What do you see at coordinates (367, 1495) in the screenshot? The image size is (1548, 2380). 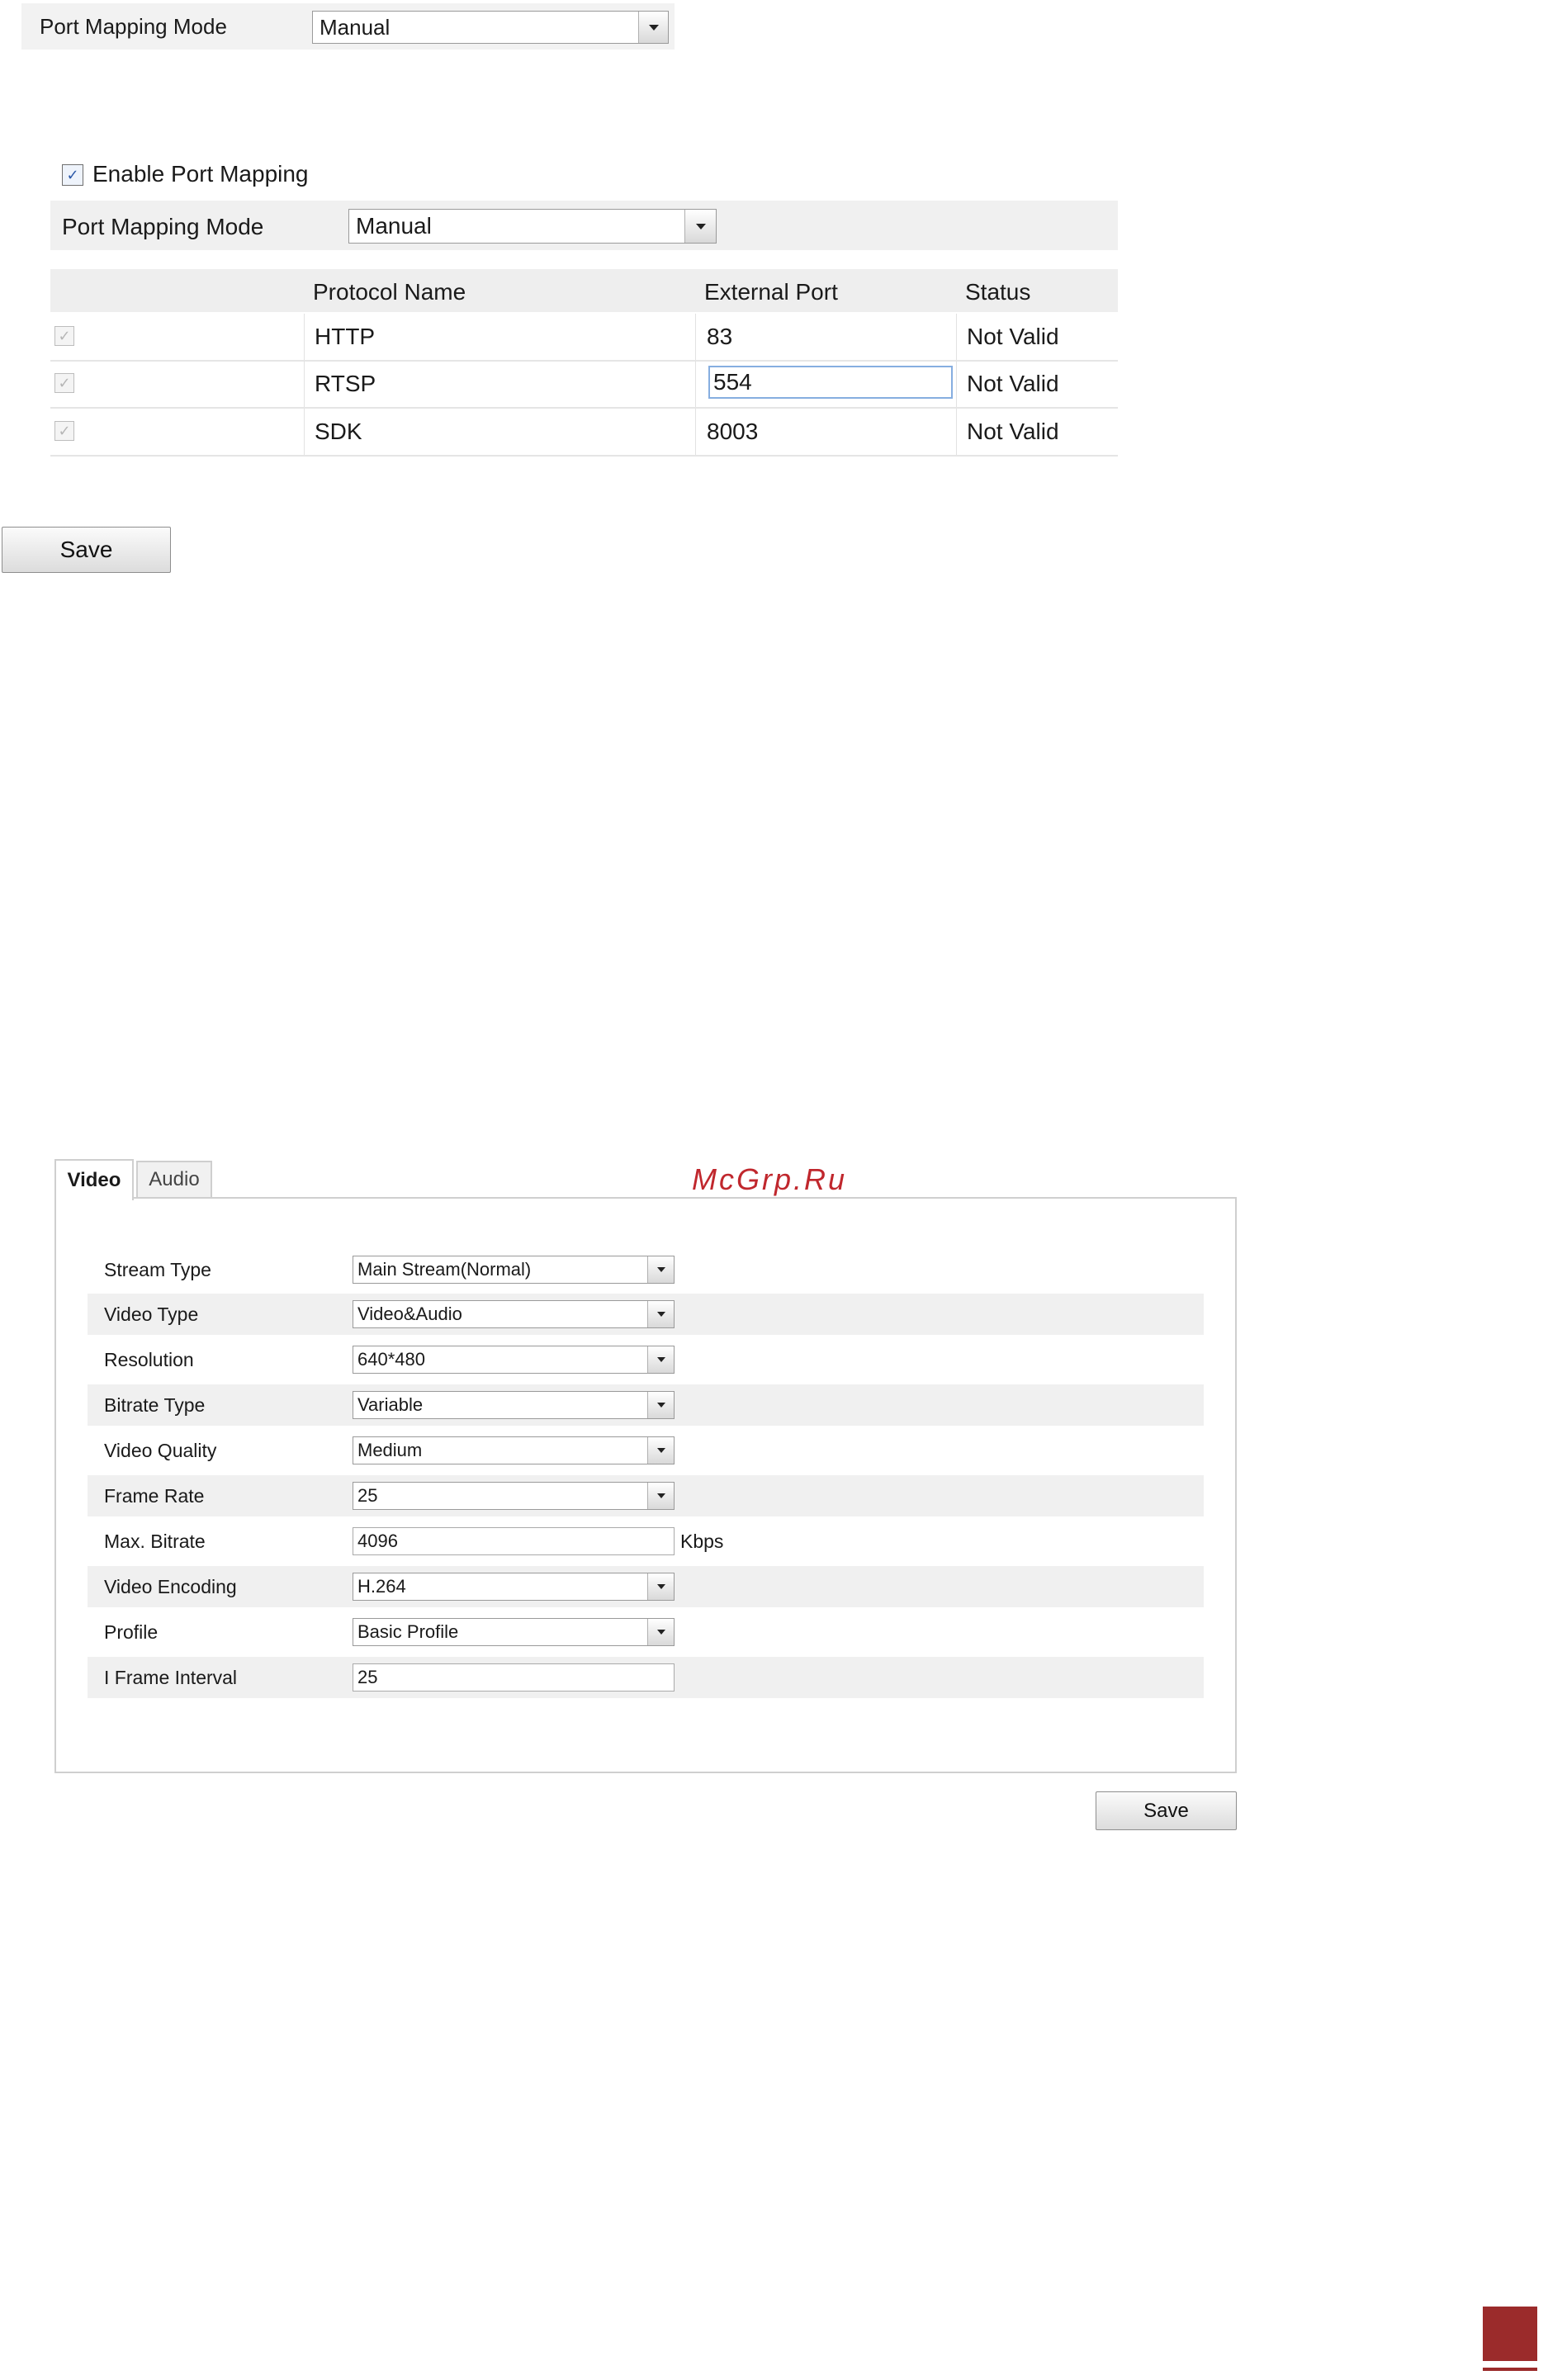 I see `select-value: 25` at bounding box center [367, 1495].